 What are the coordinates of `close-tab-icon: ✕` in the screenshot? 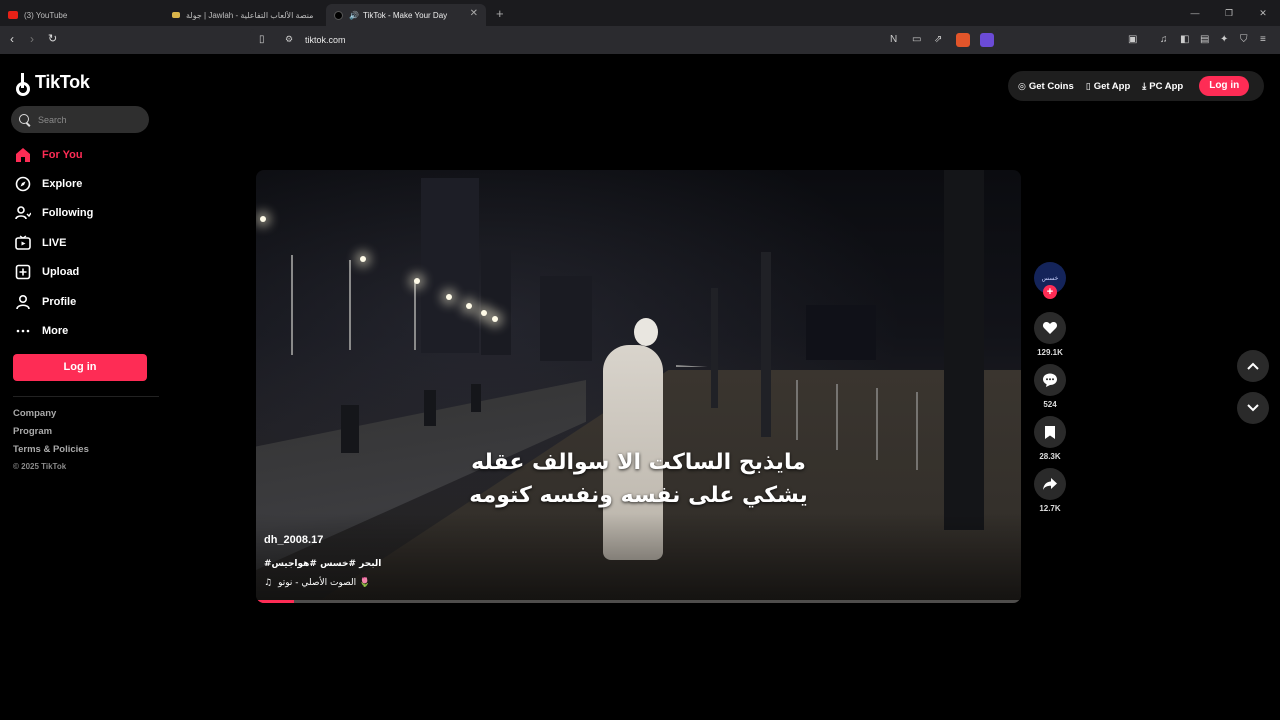 It's located at (474, 13).